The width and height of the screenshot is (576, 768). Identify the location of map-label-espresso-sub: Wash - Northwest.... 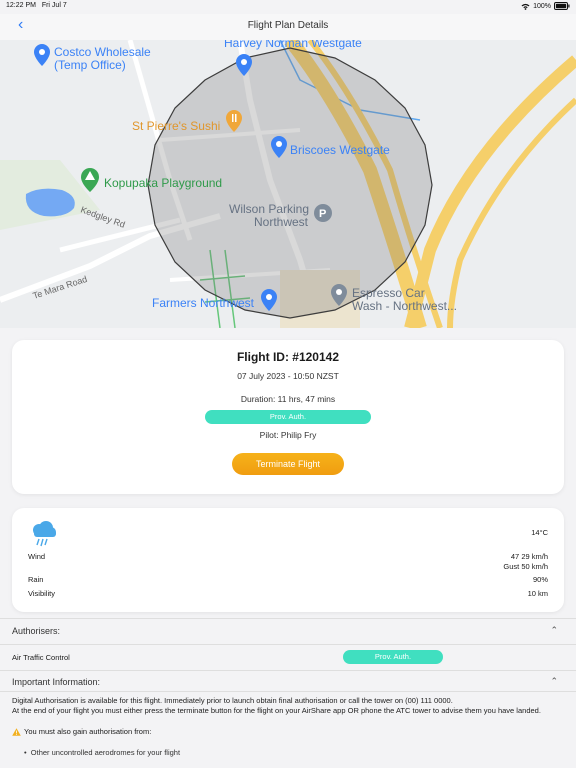
(404, 306).